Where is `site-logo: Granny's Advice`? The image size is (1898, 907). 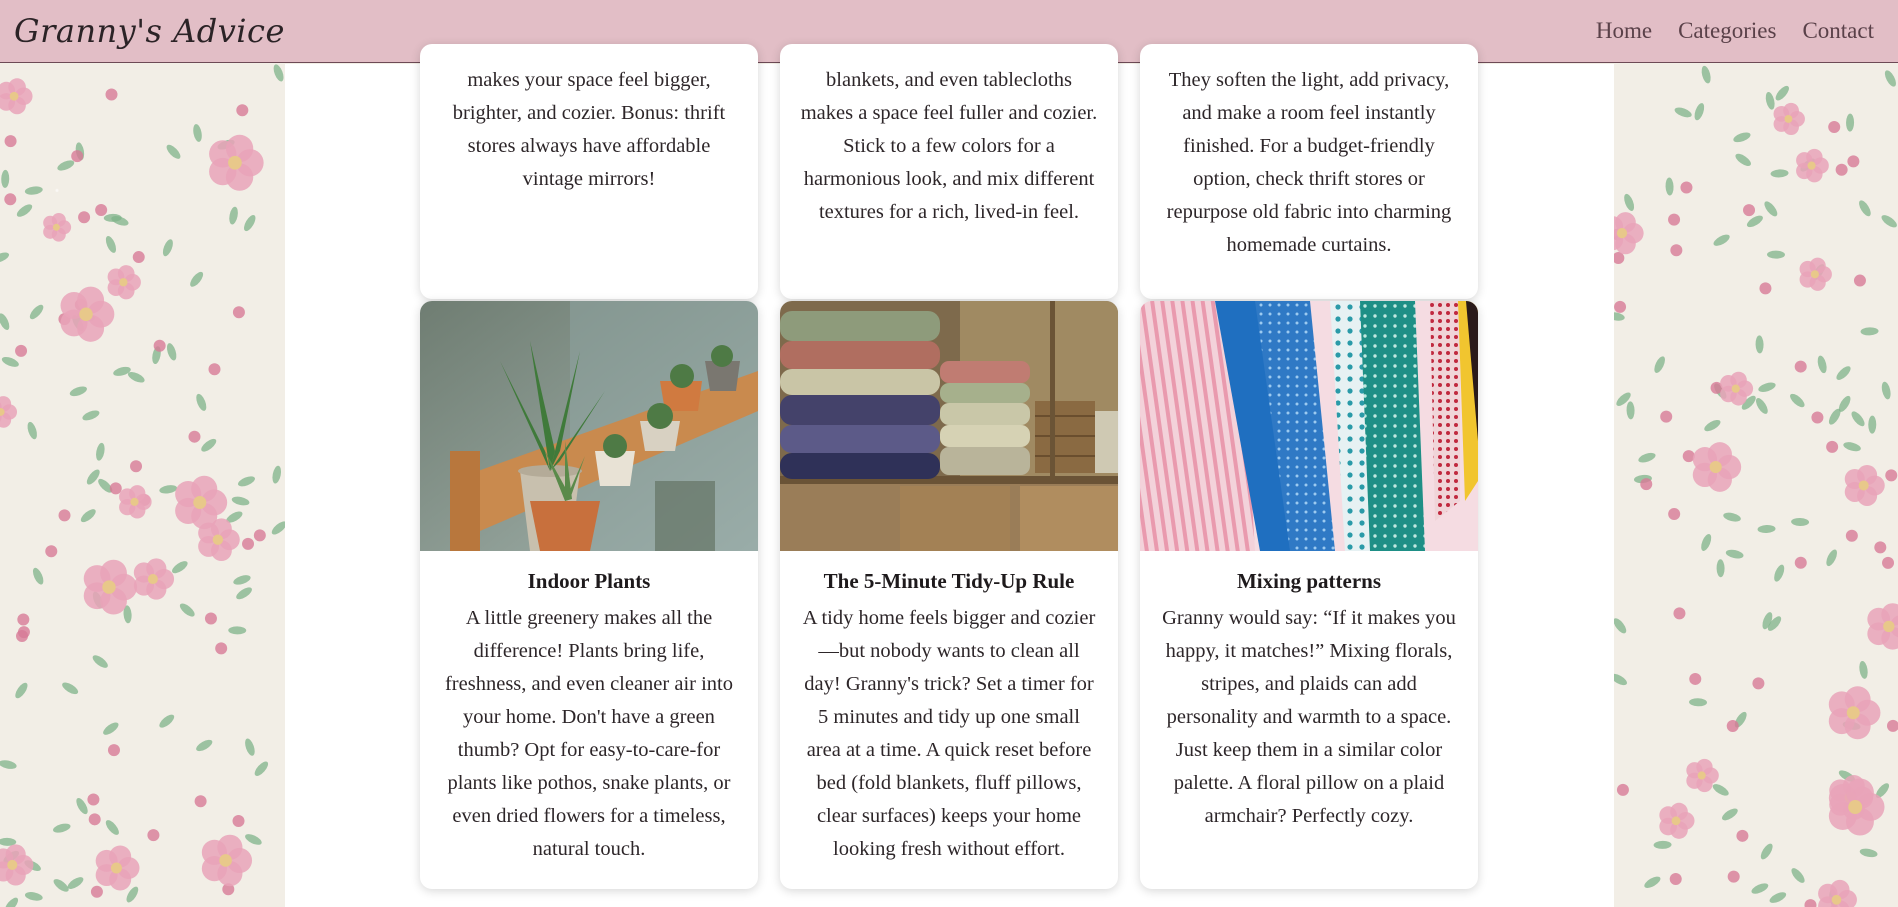
site-logo: Granny's Advice is located at coordinates (149, 31).